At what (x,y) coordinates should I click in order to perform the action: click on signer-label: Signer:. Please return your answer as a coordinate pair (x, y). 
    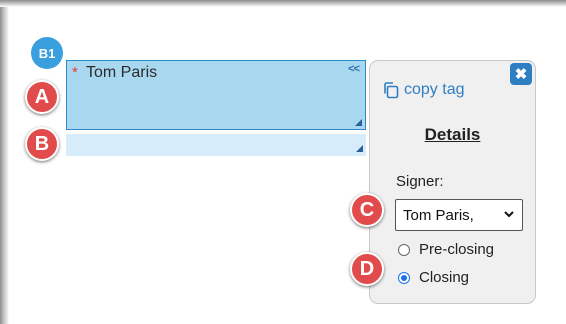
    Looking at the image, I should click on (420, 181).